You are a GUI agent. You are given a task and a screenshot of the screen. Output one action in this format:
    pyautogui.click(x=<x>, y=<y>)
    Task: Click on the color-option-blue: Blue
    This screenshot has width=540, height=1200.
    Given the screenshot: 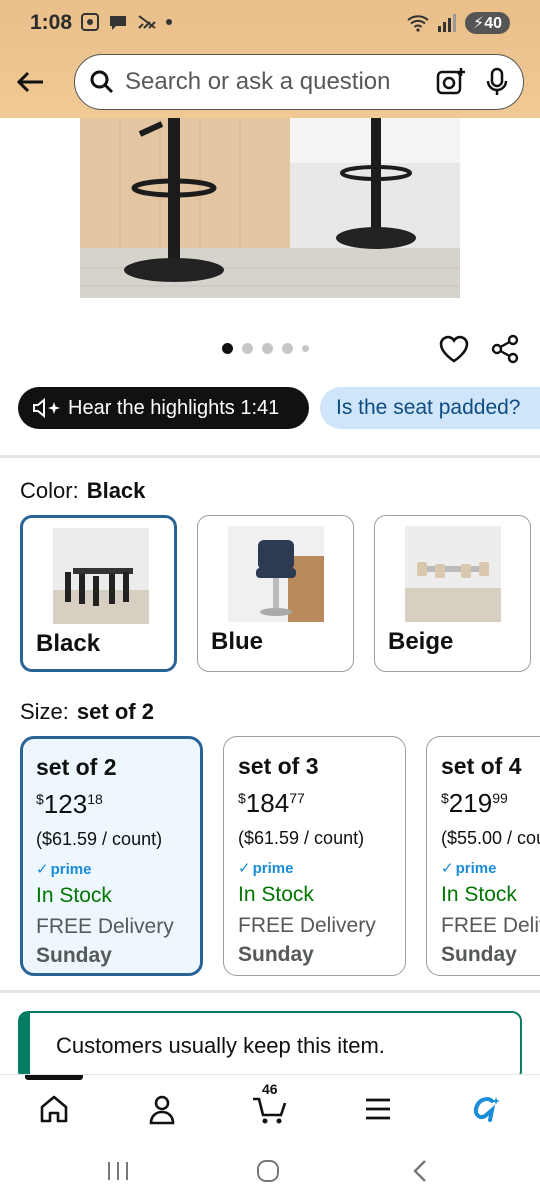 What is the action you would take?
    pyautogui.click(x=275, y=593)
    